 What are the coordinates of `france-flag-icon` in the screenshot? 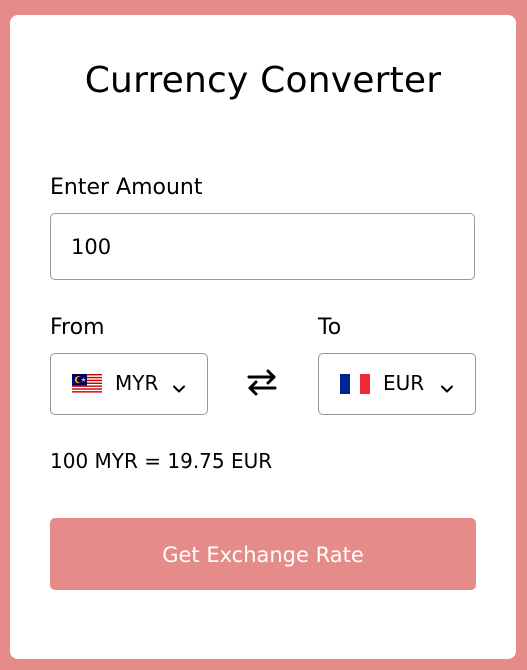 It's located at (355, 384).